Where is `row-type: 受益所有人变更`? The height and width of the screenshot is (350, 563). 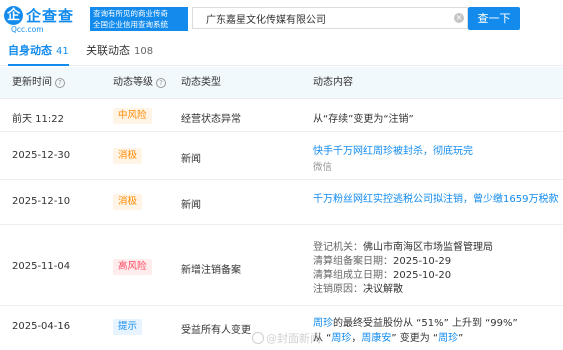 row-type: 受益所有人变更 is located at coordinates (216, 330).